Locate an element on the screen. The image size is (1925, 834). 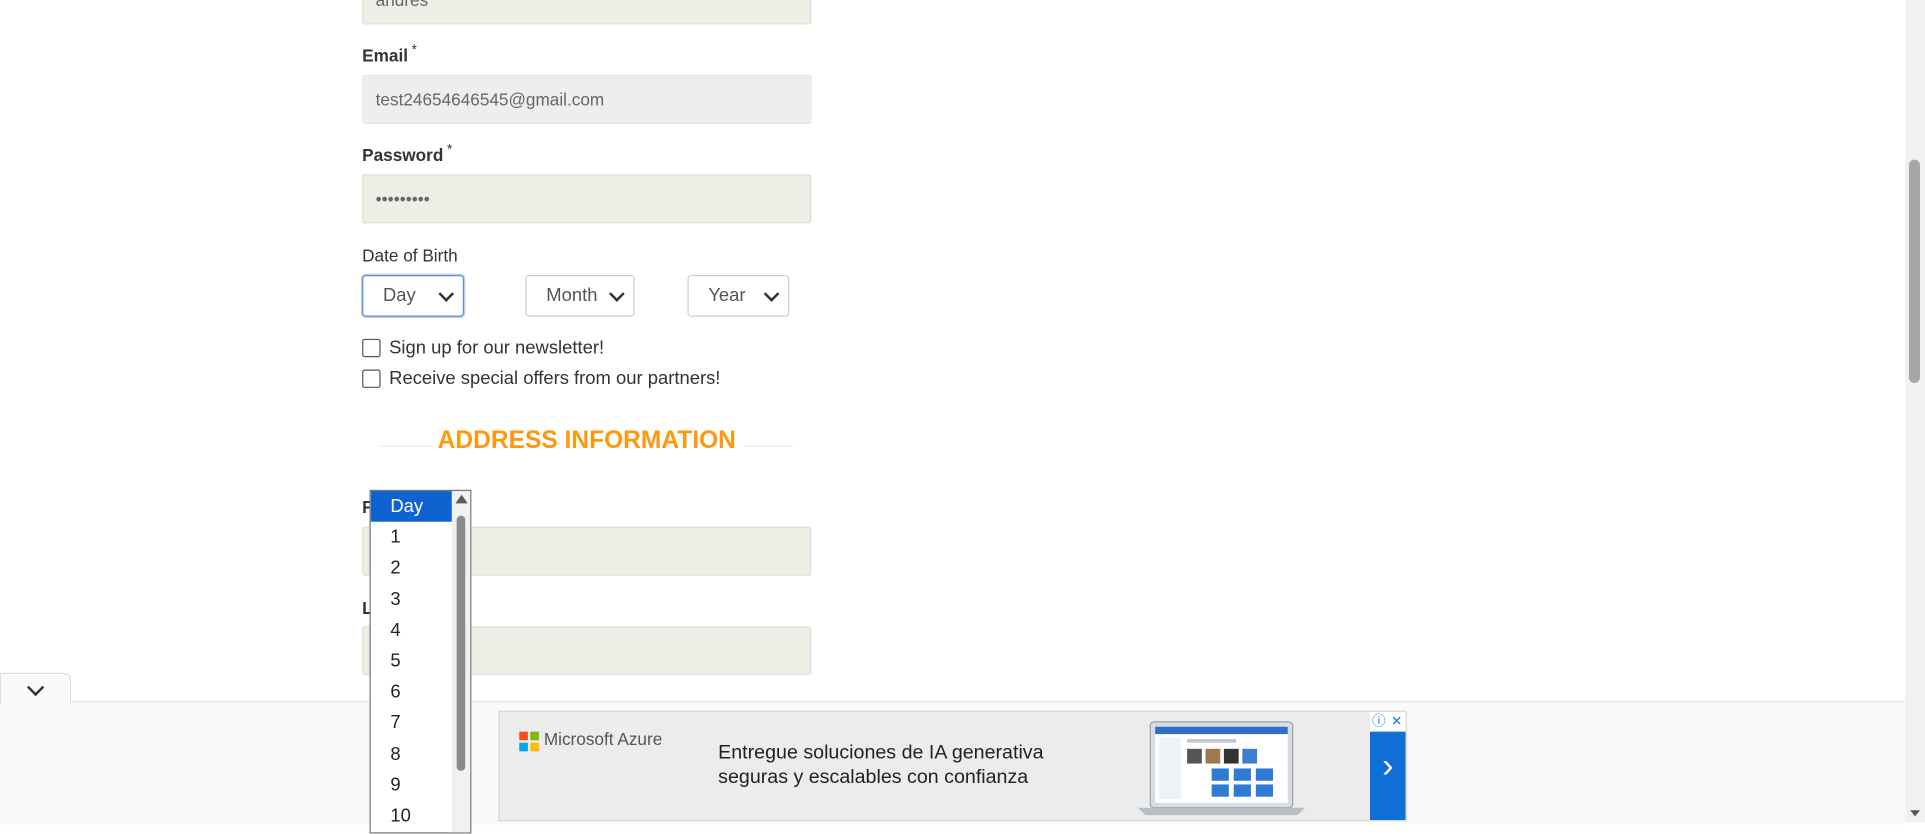
email-field: test24654646545@gmail.com is located at coordinates (587, 99).